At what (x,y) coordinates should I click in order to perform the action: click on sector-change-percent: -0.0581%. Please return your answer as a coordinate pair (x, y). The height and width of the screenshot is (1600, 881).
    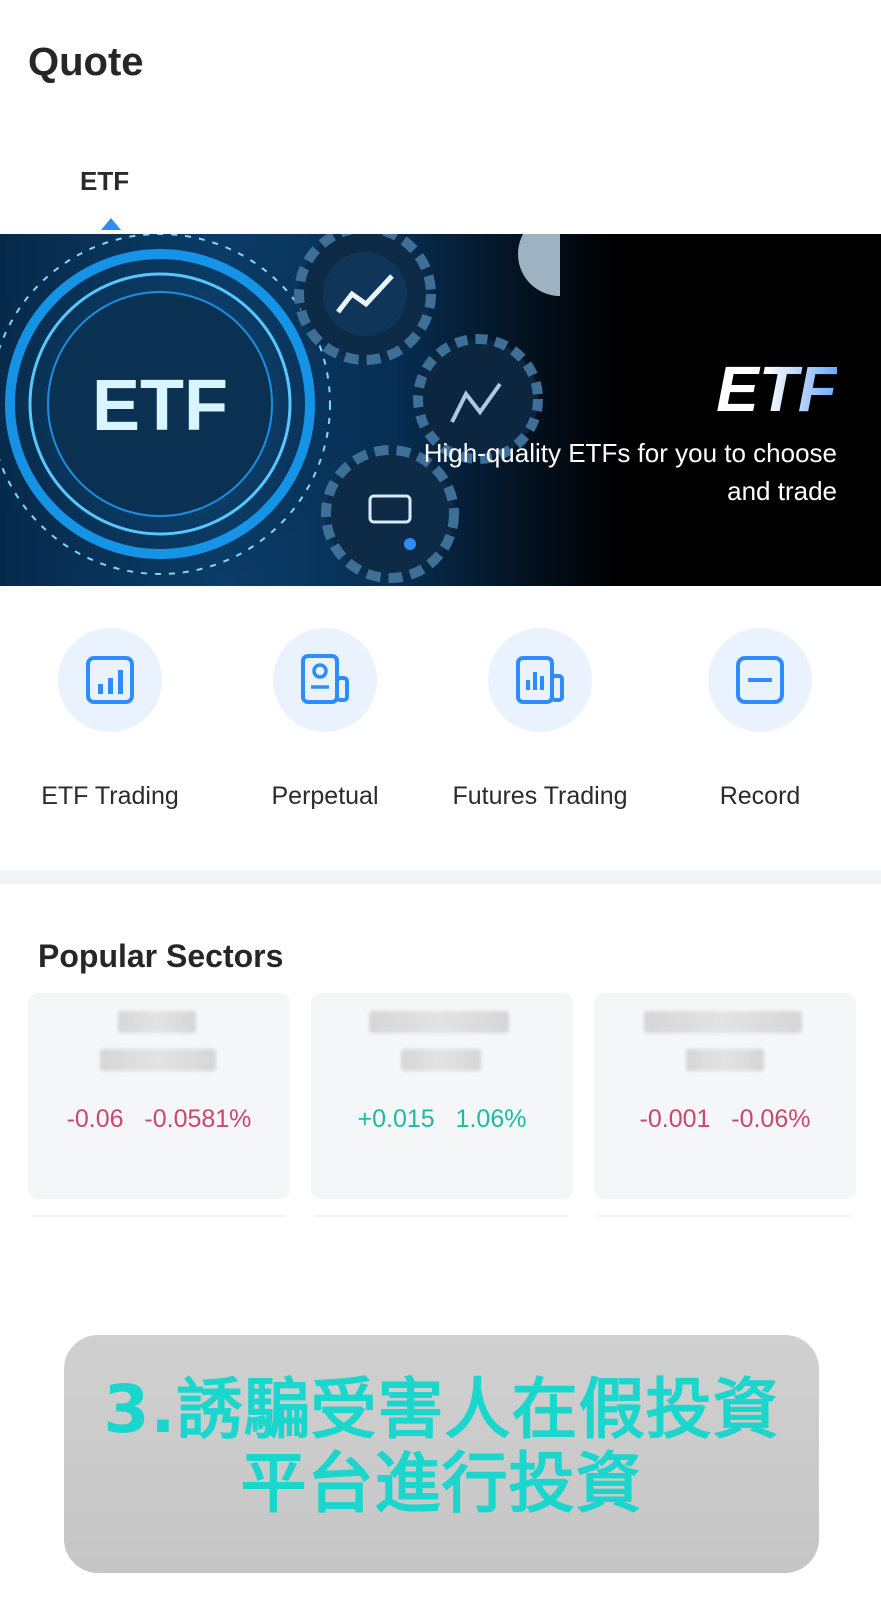
    Looking at the image, I should click on (198, 1119).